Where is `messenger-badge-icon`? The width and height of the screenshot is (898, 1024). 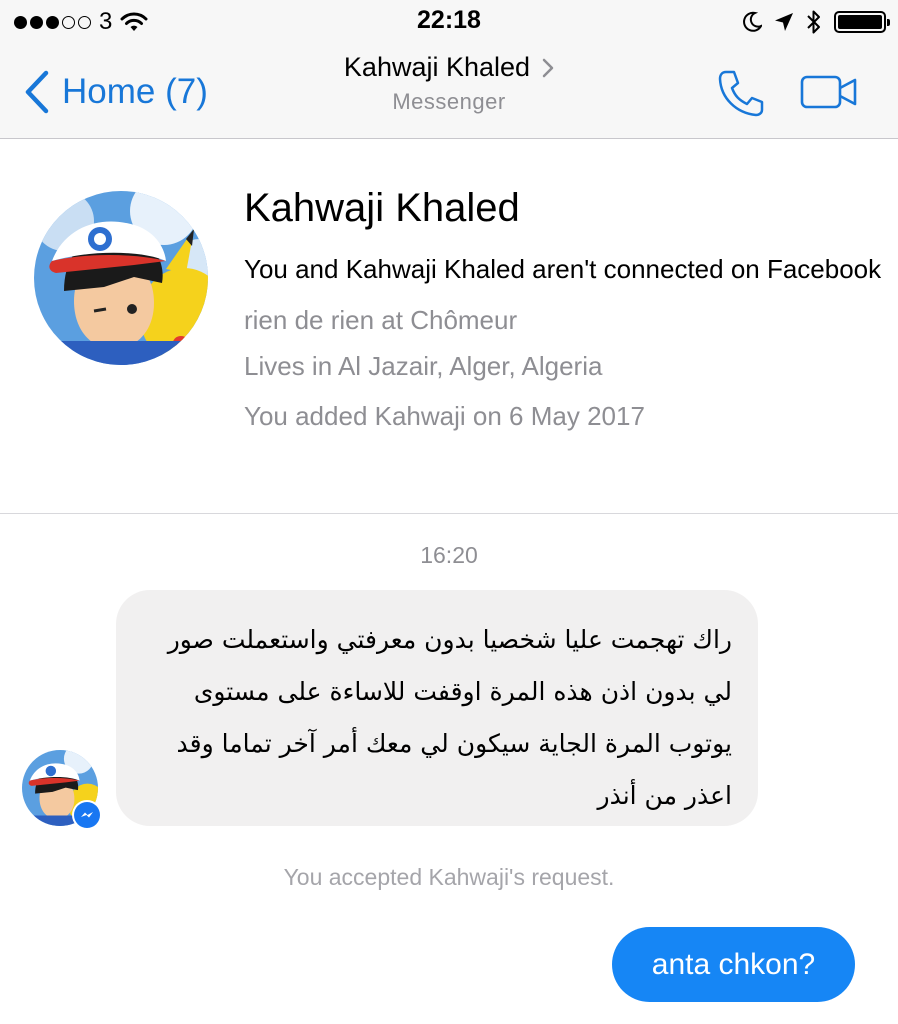 messenger-badge-icon is located at coordinates (87, 815).